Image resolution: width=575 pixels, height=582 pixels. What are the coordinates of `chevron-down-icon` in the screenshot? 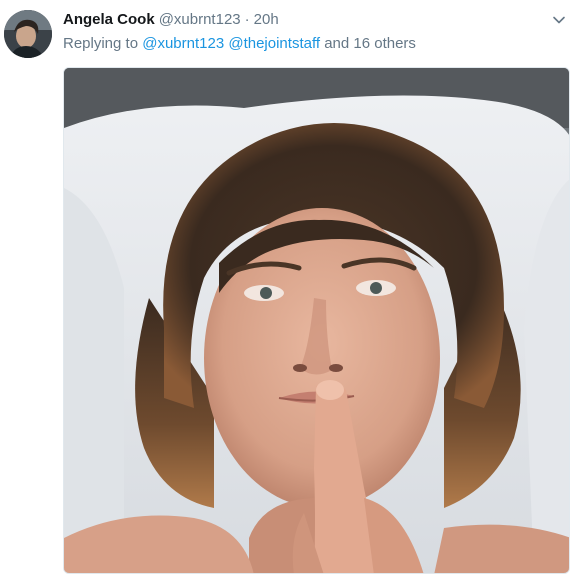 It's located at (559, 20).